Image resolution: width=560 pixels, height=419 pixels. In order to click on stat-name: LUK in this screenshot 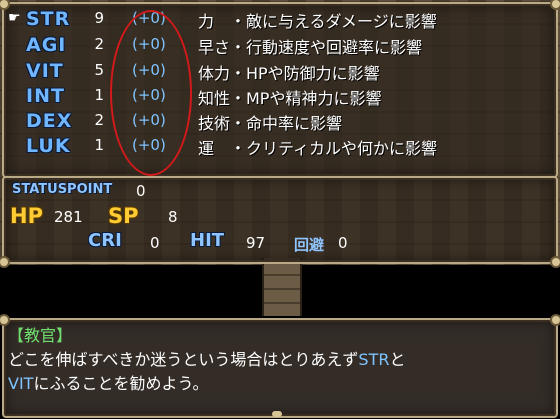, I will do `click(48, 146)`.